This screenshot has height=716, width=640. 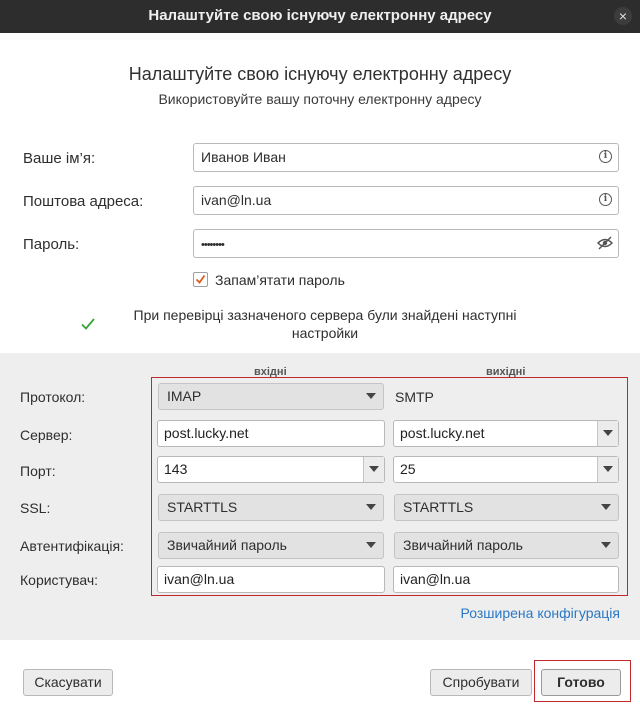 I want to click on outgoing-auth-value: Звичайний пароль, so click(x=463, y=545).